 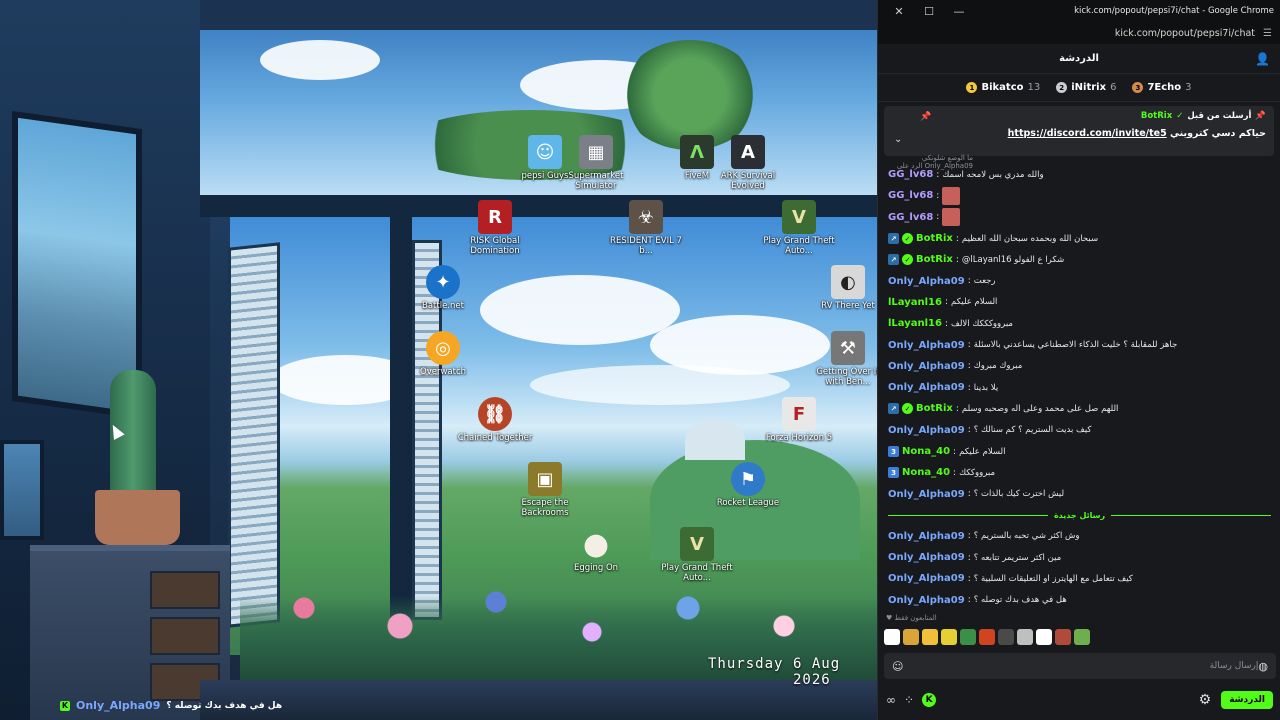 I want to click on chat-message: Only_Alpha09: ليش اخترت كيك بالذات ؟, so click(x=1079, y=493).